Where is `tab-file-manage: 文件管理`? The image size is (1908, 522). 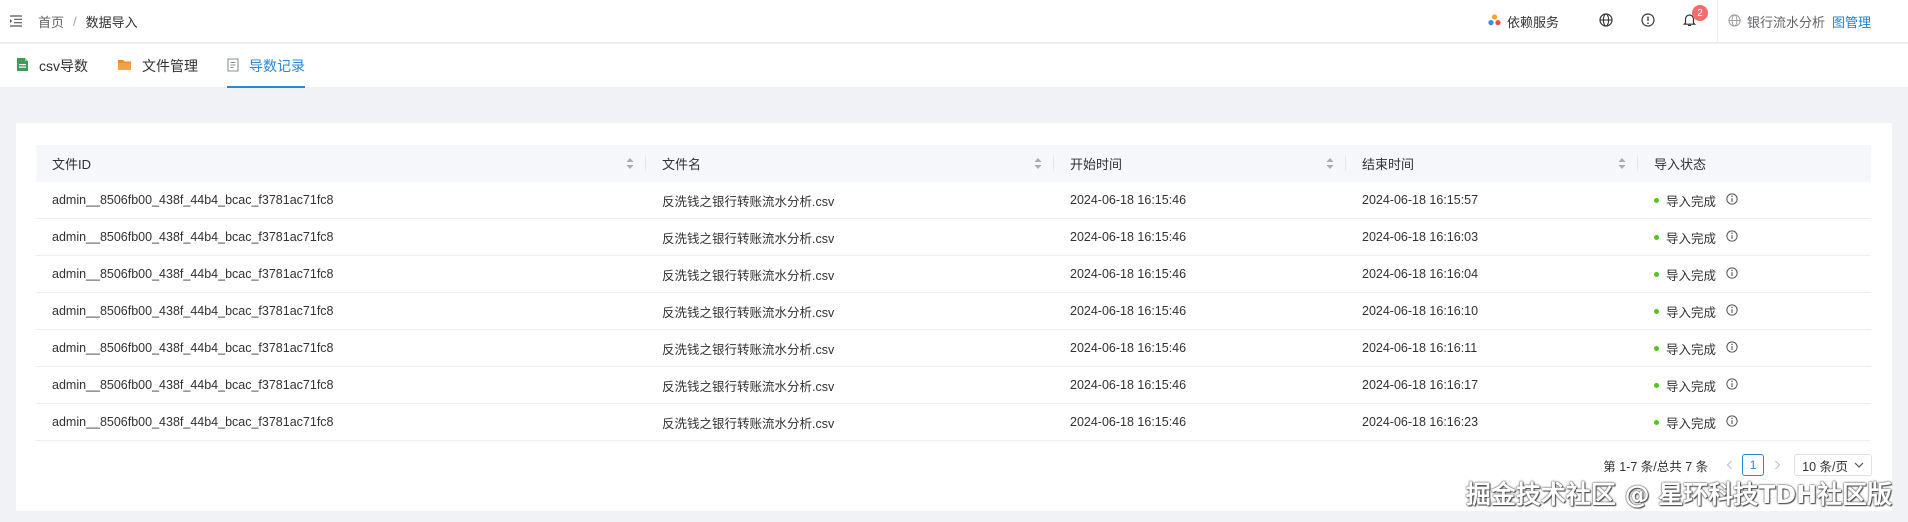 tab-file-manage: 文件管理 is located at coordinates (157, 66).